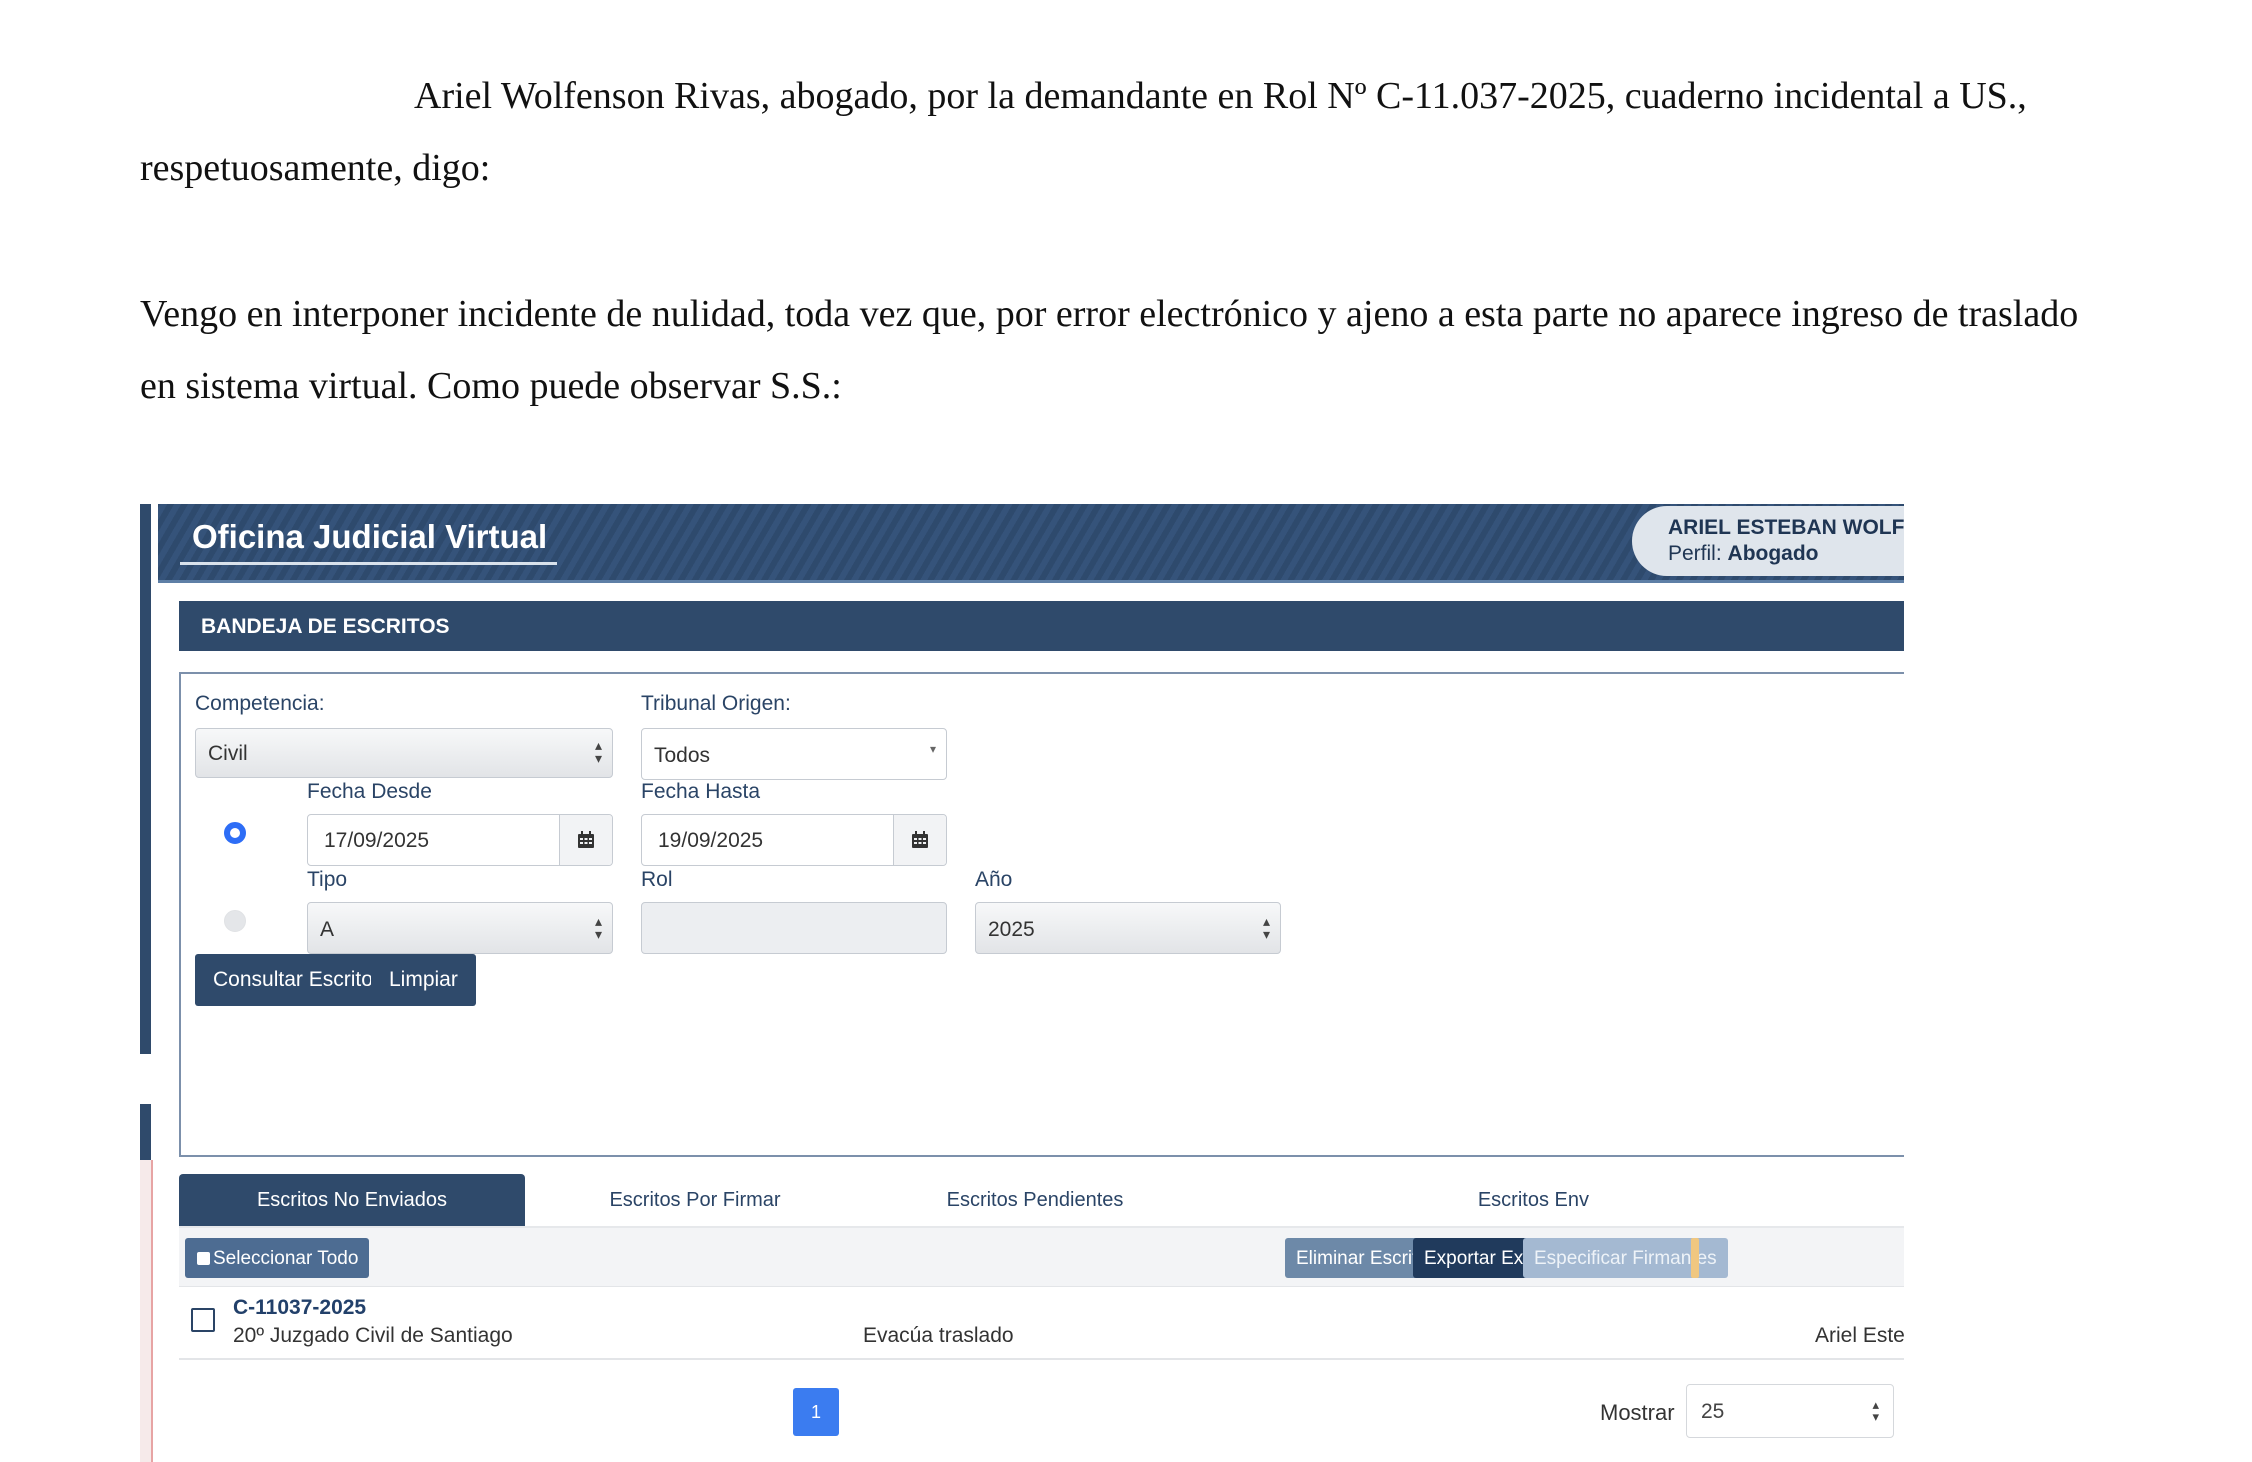 This screenshot has width=2252, height=1462. I want to click on competencia-label: Competencia:, so click(260, 703).